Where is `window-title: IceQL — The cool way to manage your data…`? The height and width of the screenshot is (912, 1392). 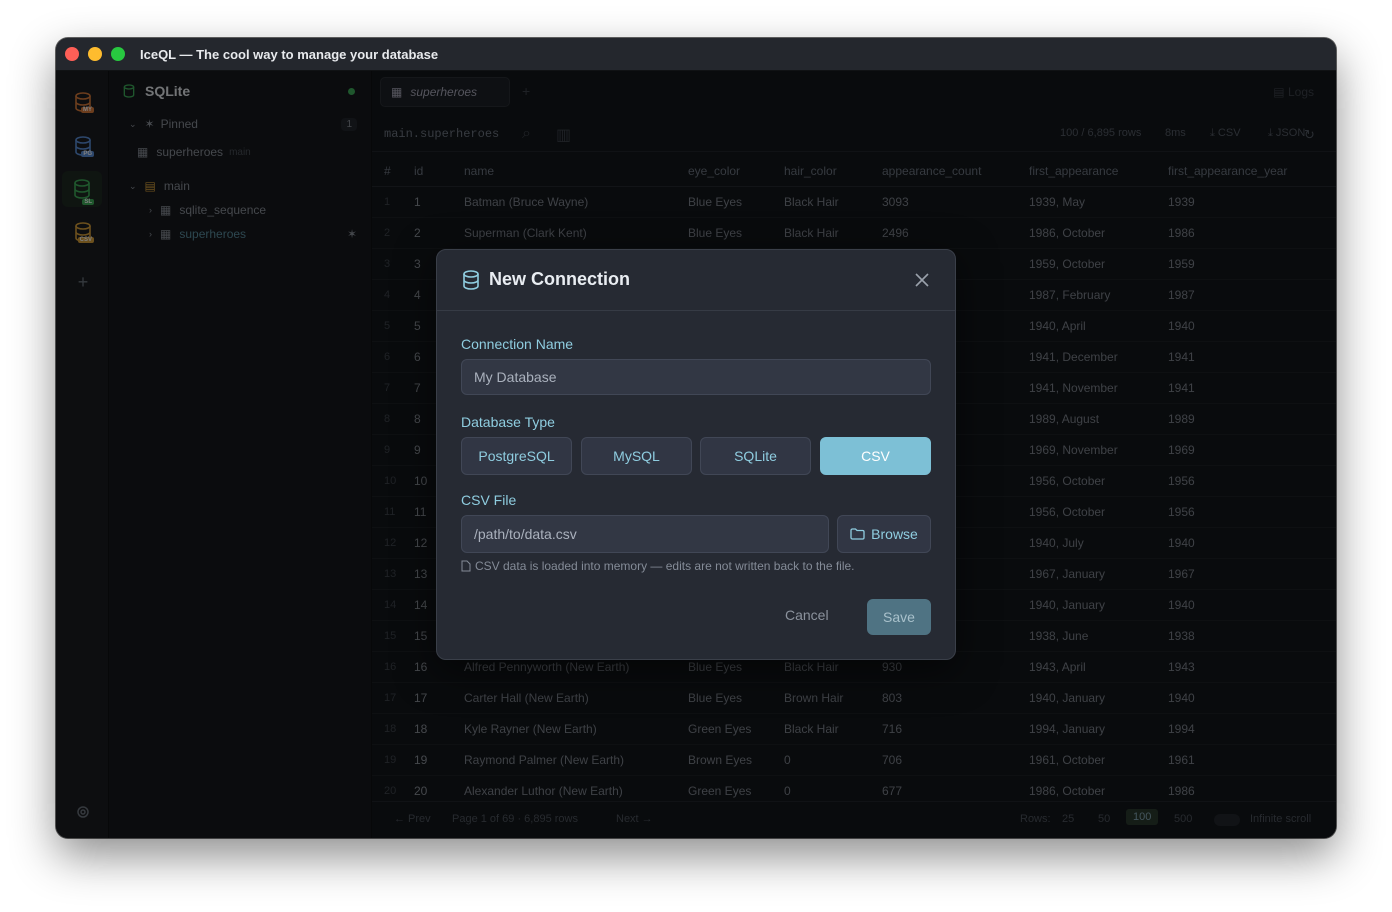
window-title: IceQL — The cool way to manage your data… is located at coordinates (289, 54).